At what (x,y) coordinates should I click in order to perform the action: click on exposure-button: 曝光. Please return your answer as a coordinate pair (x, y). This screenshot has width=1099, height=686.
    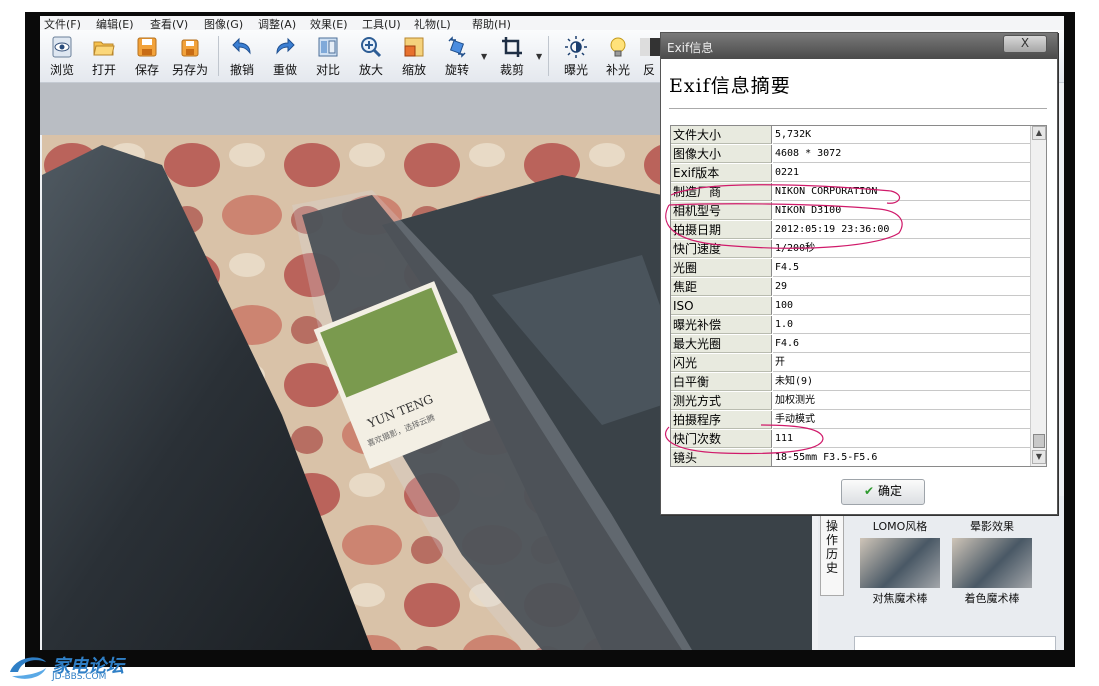
    Looking at the image, I should click on (576, 56).